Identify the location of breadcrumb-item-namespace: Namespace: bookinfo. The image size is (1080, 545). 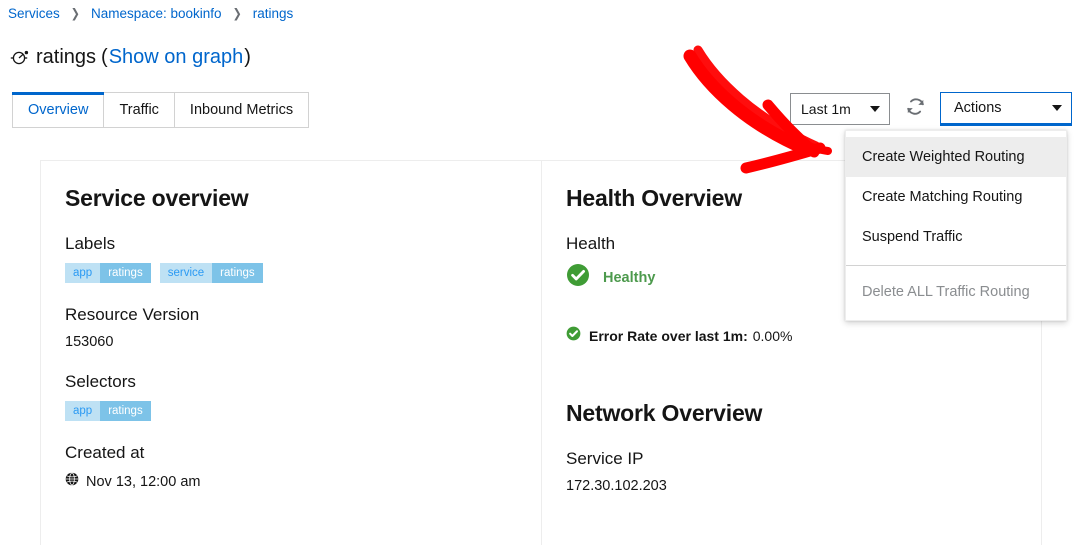
(156, 13).